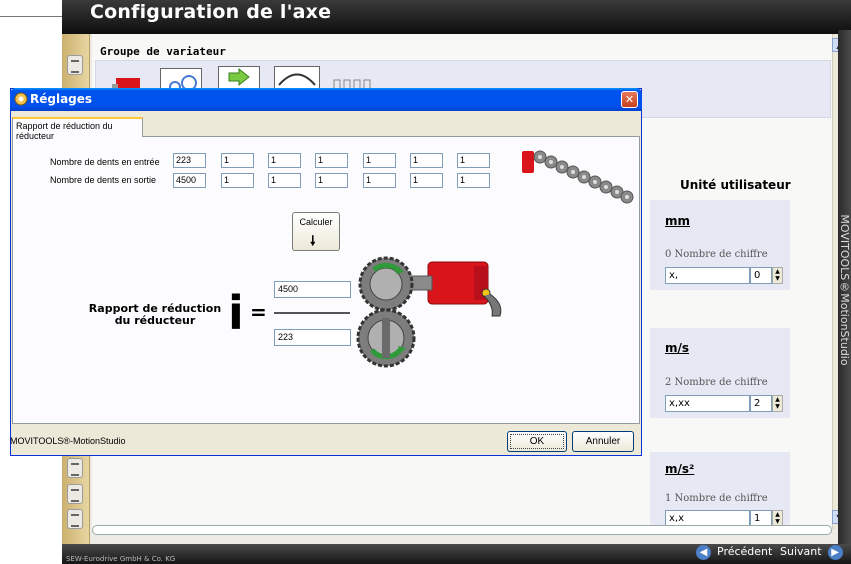  Describe the element at coordinates (703, 552) in the screenshot. I see `back-arrow-icon: ◀` at that location.